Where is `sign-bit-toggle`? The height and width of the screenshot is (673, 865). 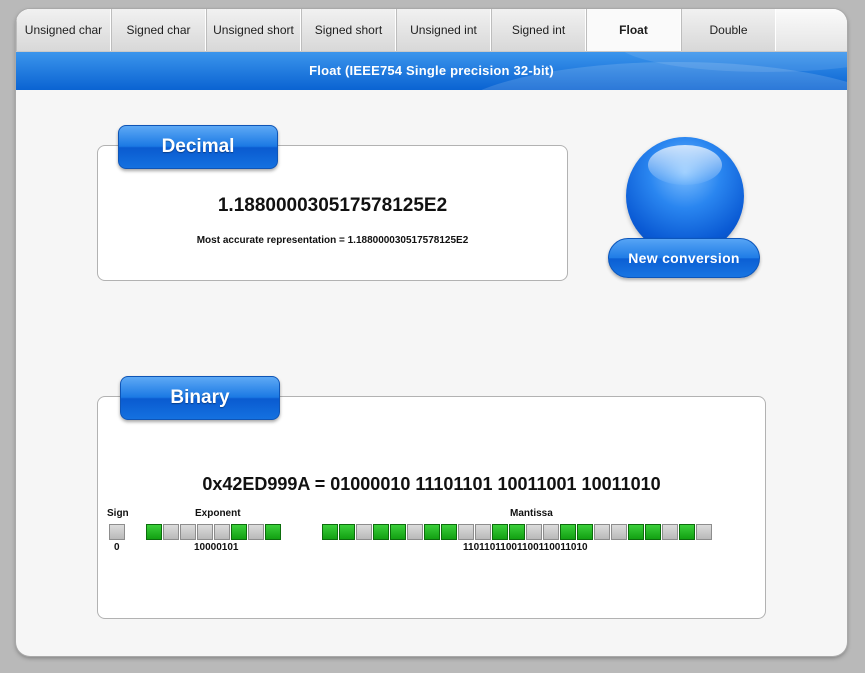
sign-bit-toggle is located at coordinates (117, 532).